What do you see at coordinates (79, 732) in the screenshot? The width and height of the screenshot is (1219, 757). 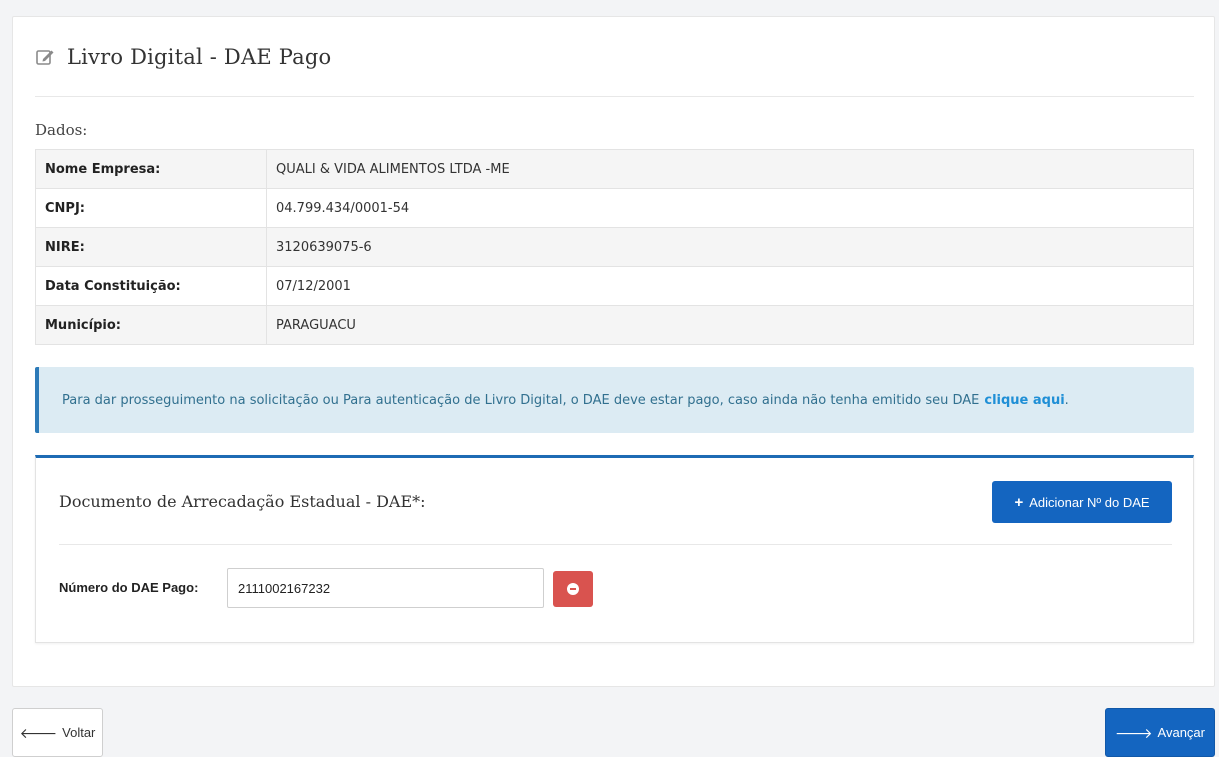 I see `back-label: Voltar` at bounding box center [79, 732].